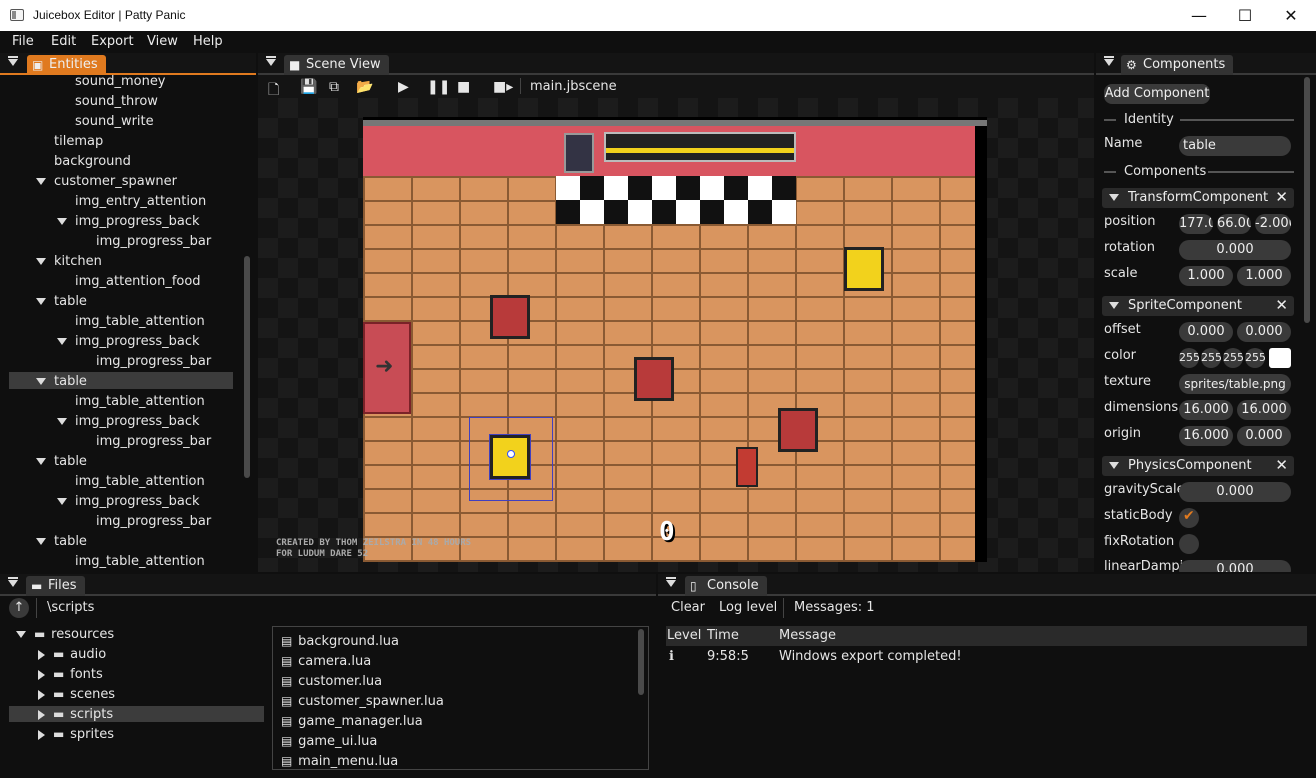 Image resolution: width=1316 pixels, height=778 pixels. Describe the element at coordinates (19, 608) in the screenshot. I see `up-directory-button: ↑` at that location.